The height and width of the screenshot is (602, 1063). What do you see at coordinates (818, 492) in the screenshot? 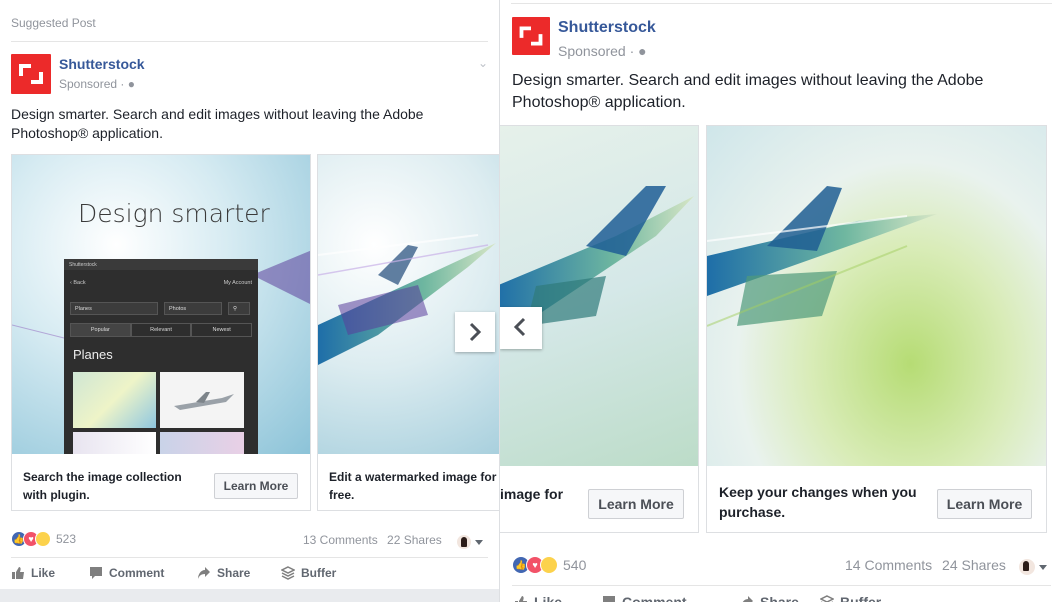
I see `card-current-text-line-1: Keep your changes when you` at bounding box center [818, 492].